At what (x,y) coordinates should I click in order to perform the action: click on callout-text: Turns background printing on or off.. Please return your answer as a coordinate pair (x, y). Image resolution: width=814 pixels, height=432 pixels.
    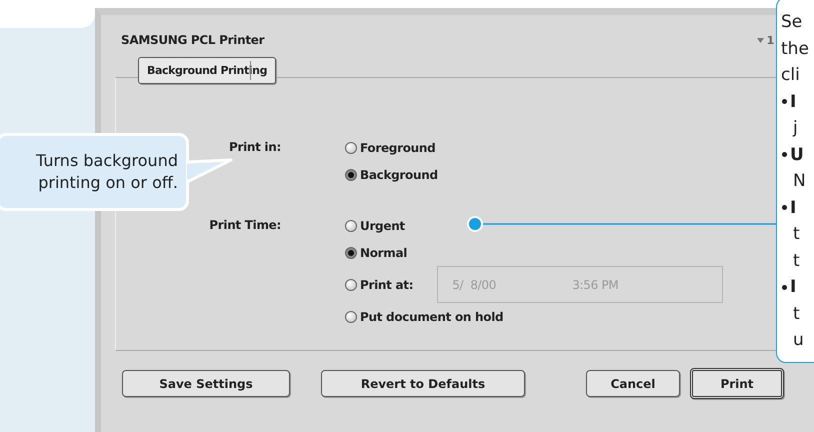
    Looking at the image, I should click on (106, 172).